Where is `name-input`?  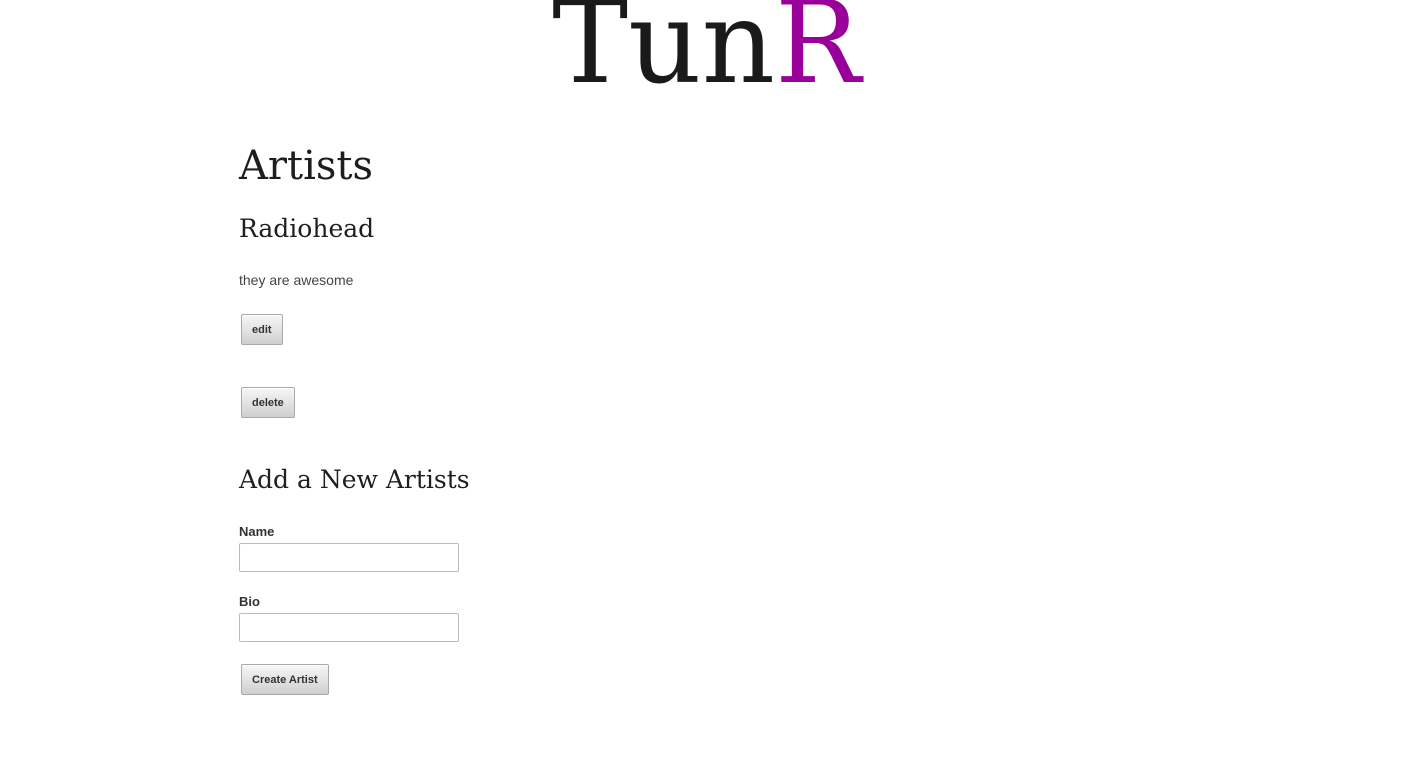
name-input is located at coordinates (349, 557).